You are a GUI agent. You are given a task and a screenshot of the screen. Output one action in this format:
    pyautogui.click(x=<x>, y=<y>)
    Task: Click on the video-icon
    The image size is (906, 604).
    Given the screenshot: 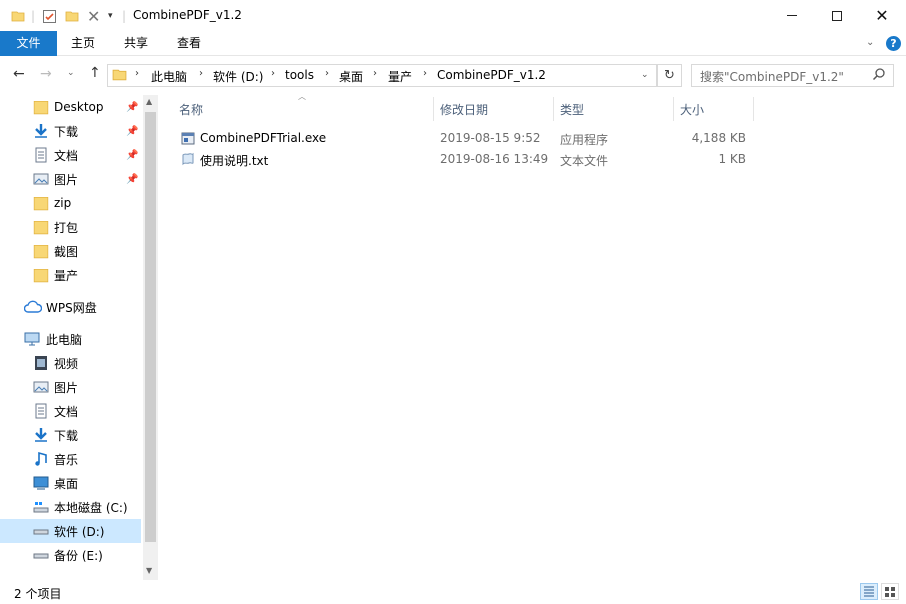 What is the action you would take?
    pyautogui.click(x=41, y=363)
    